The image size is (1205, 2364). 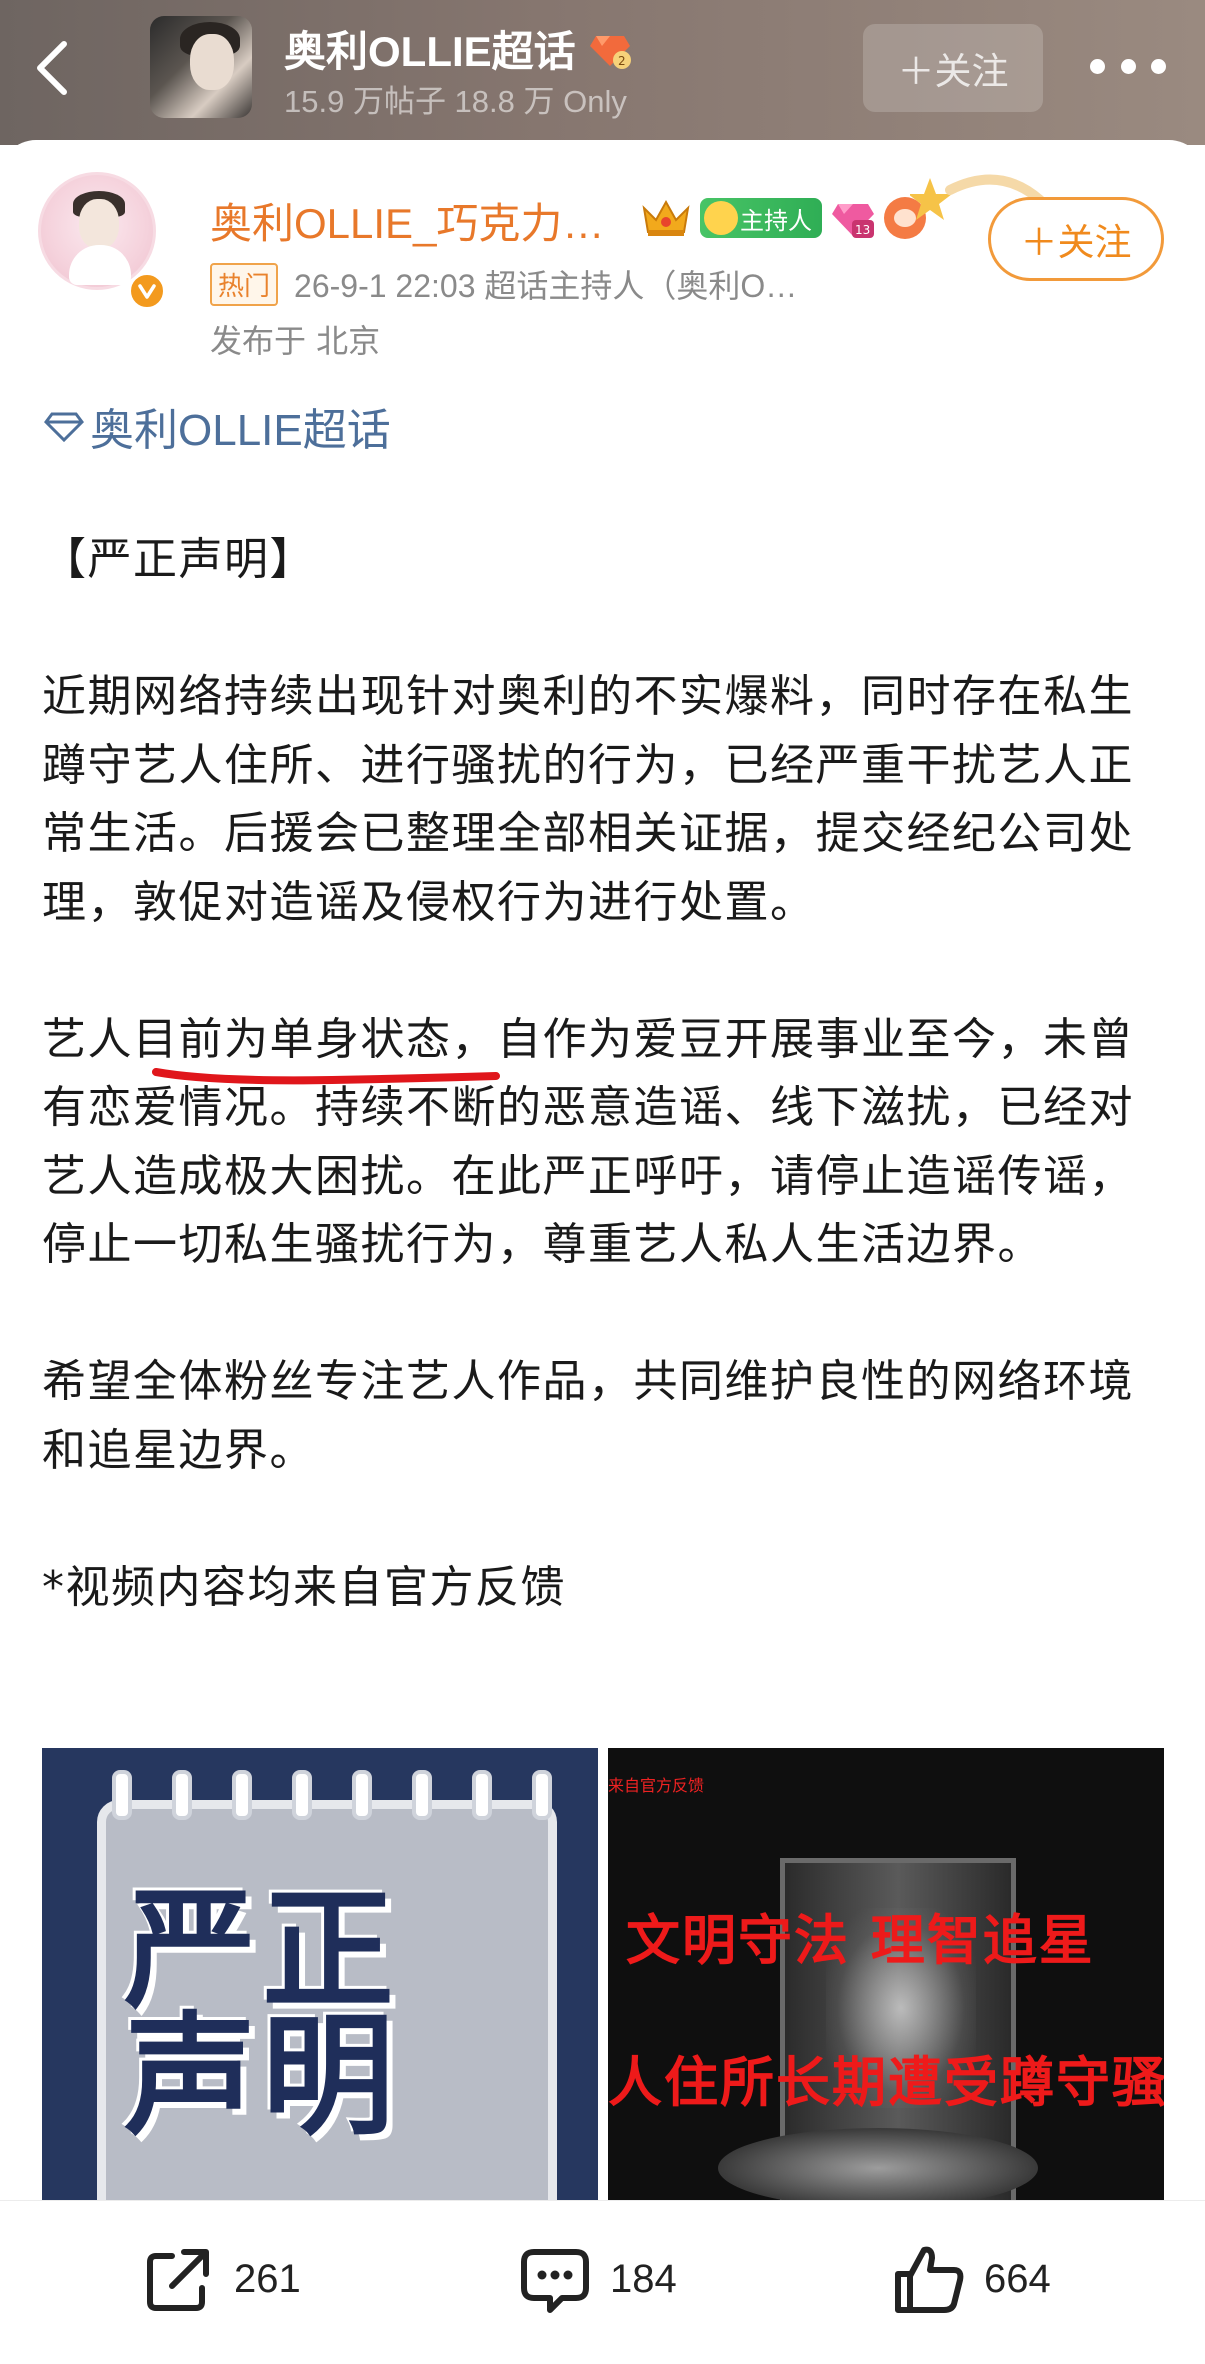 I want to click on post-paragraph: 希望全体粉丝专注艺人作品，共同维护良性的网络环境和追星边界。, so click(x=588, y=1416).